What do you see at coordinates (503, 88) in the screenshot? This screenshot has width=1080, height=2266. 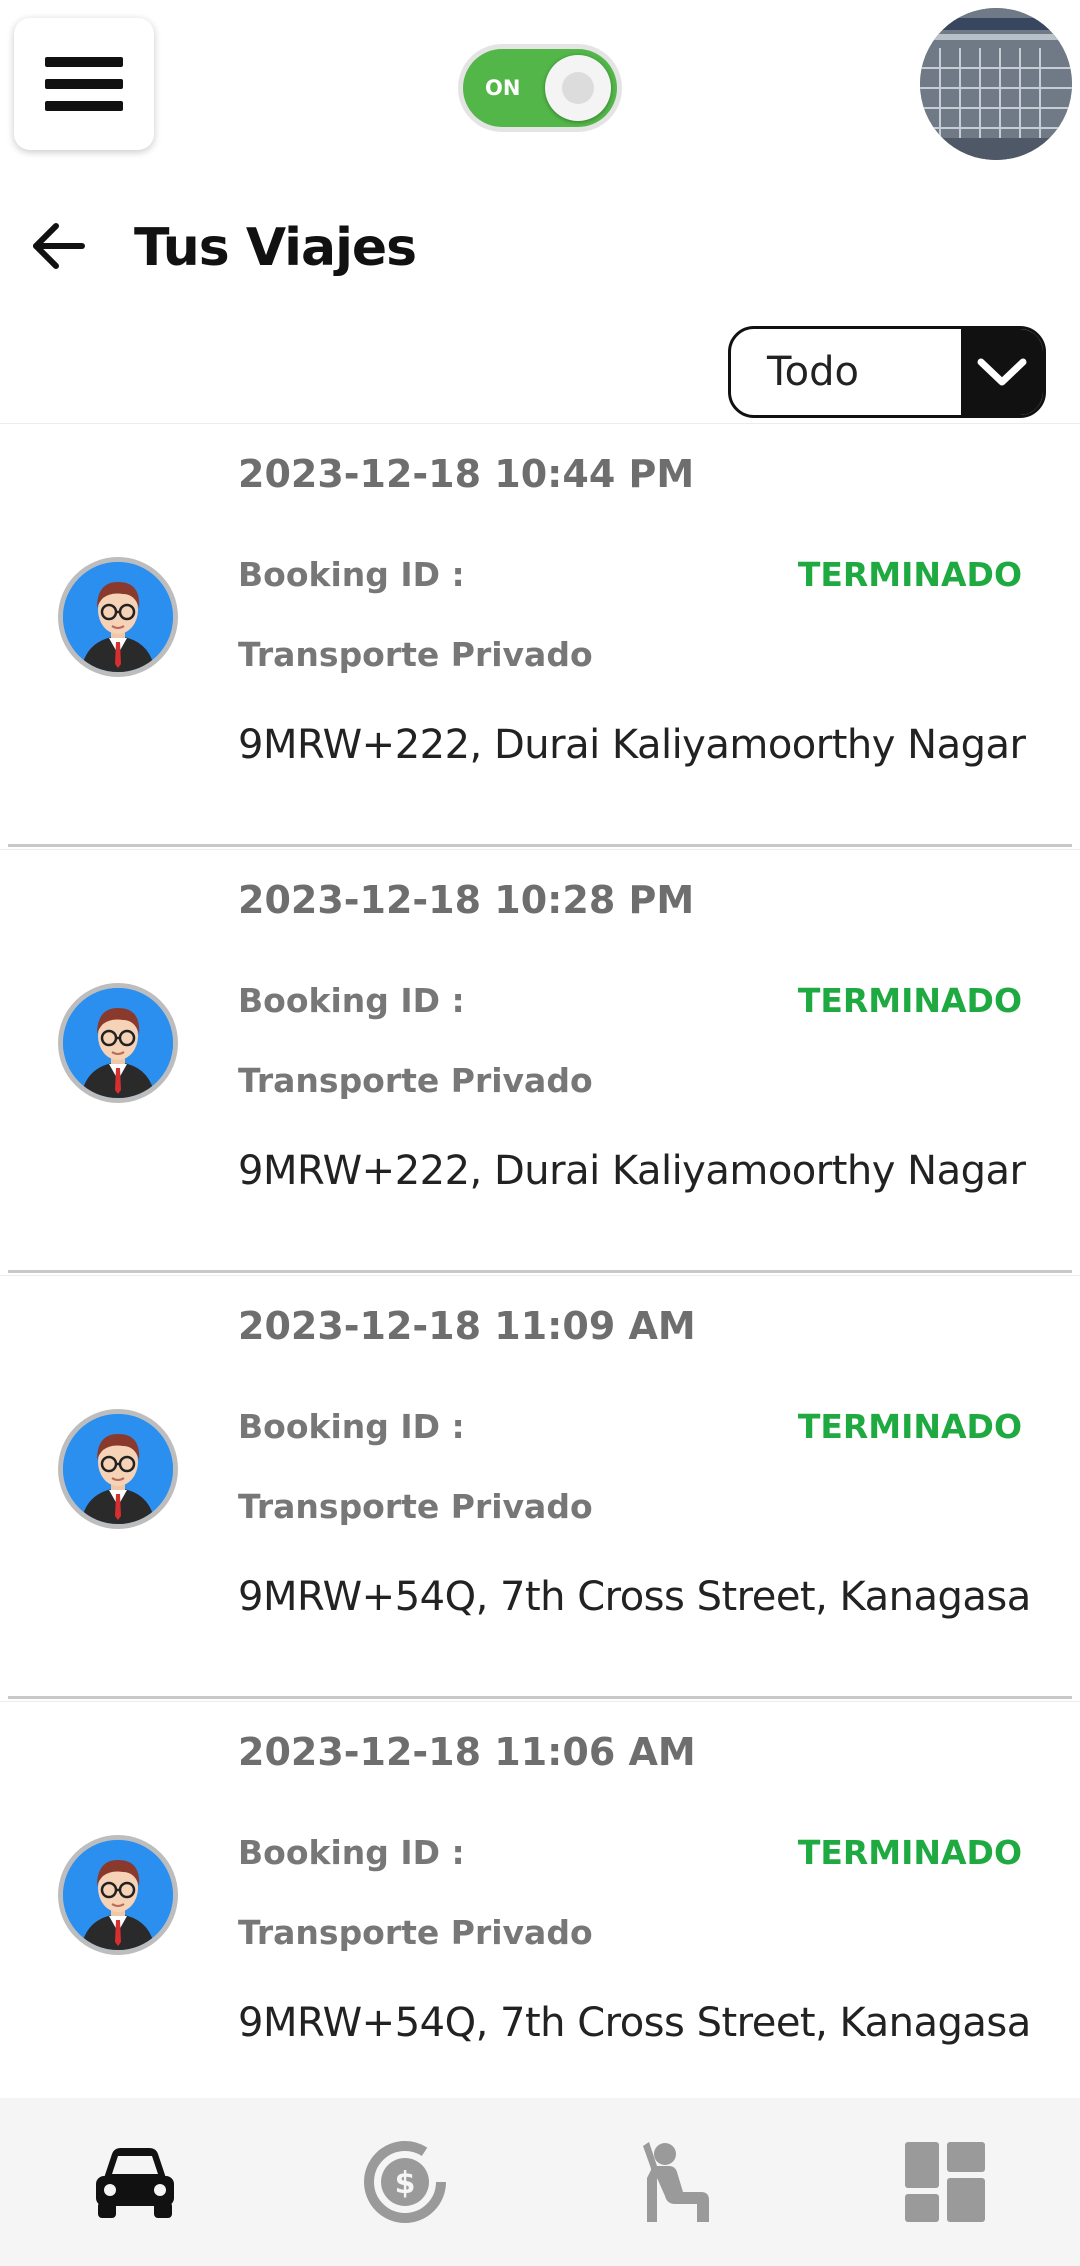 I see `toggle-label: ON` at bounding box center [503, 88].